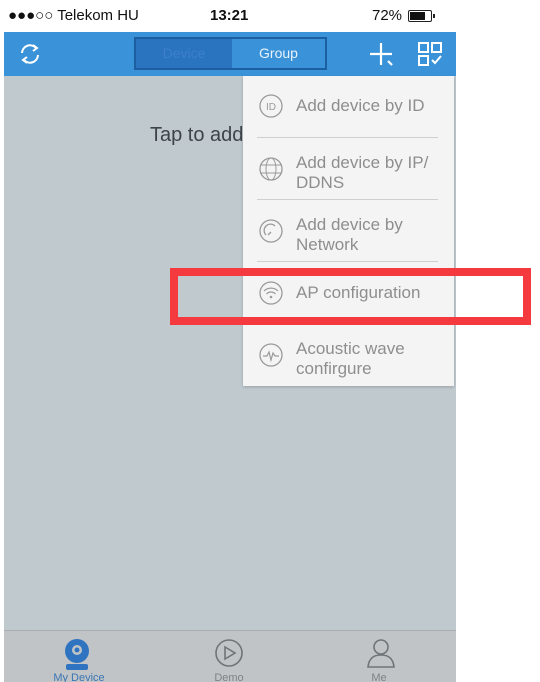  I want to click on user-icon, so click(381, 653).